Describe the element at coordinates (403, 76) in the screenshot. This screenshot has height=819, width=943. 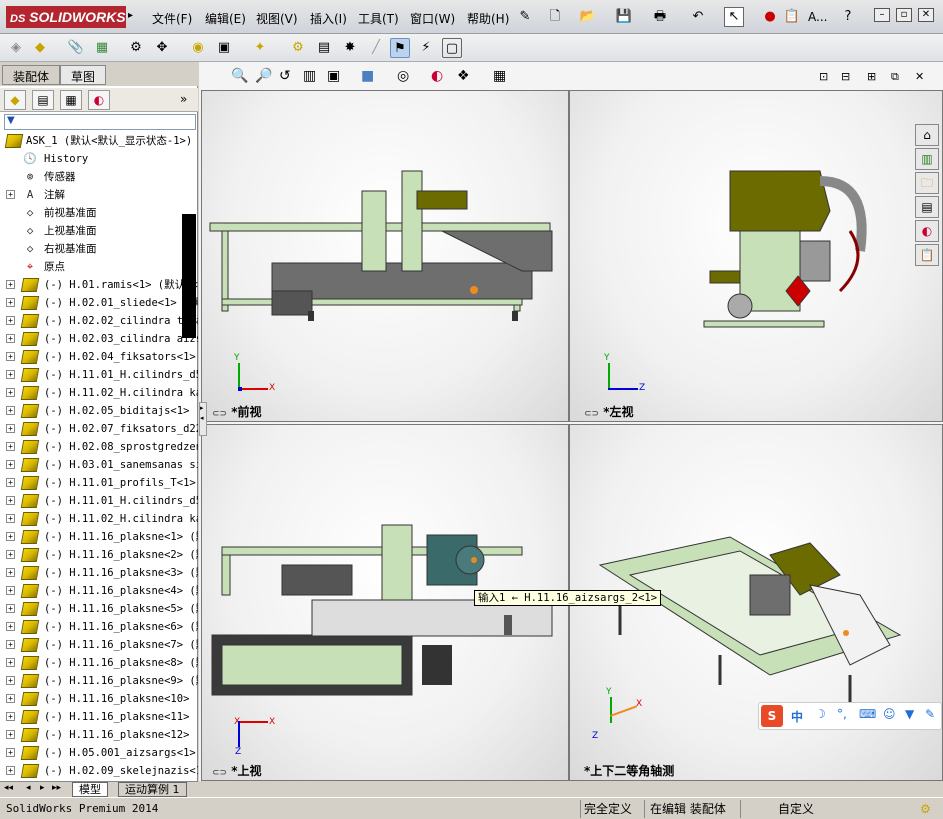
I see `hide-show-items-icon: ◎` at that location.